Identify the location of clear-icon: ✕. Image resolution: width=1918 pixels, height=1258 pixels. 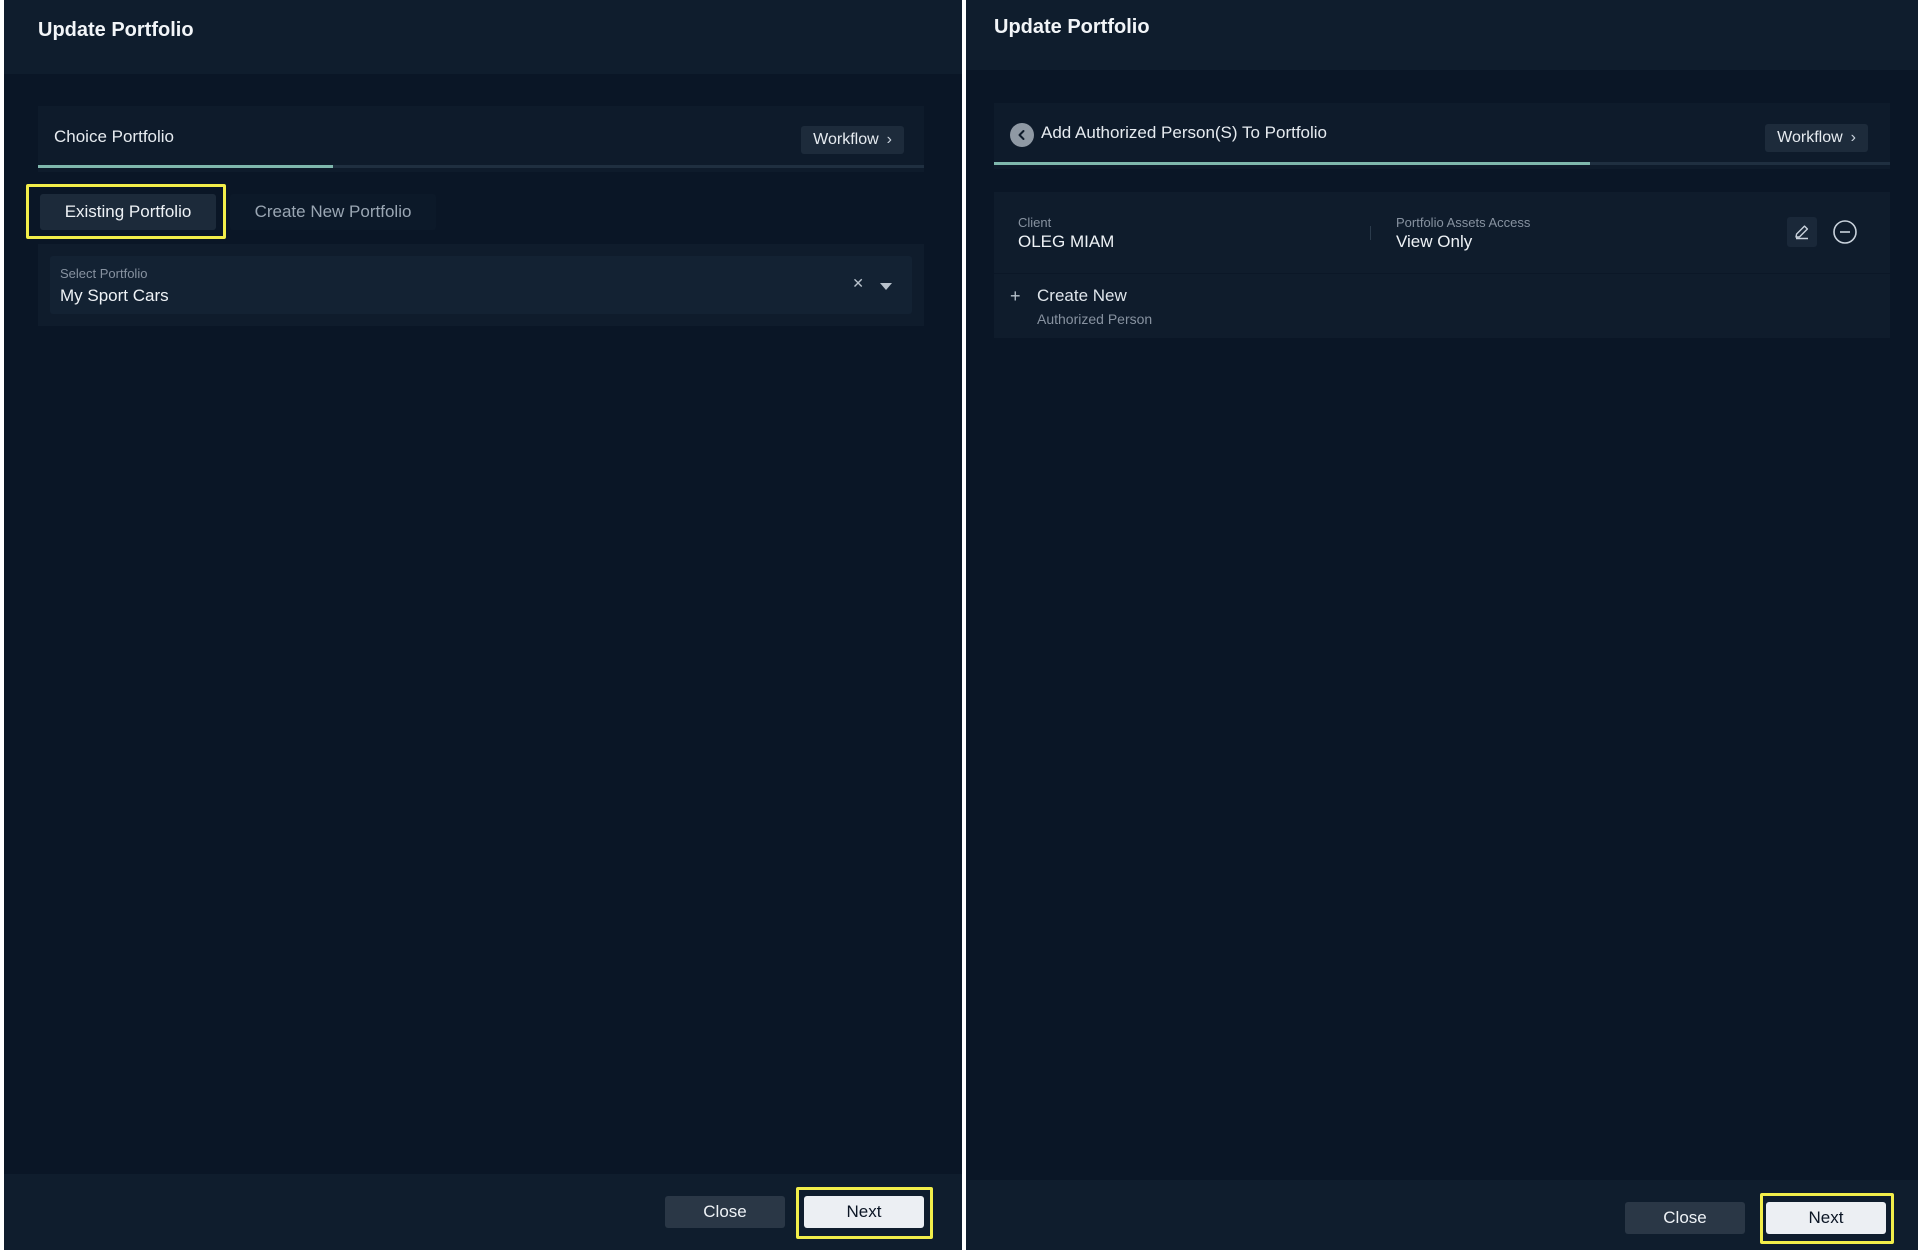
(858, 283).